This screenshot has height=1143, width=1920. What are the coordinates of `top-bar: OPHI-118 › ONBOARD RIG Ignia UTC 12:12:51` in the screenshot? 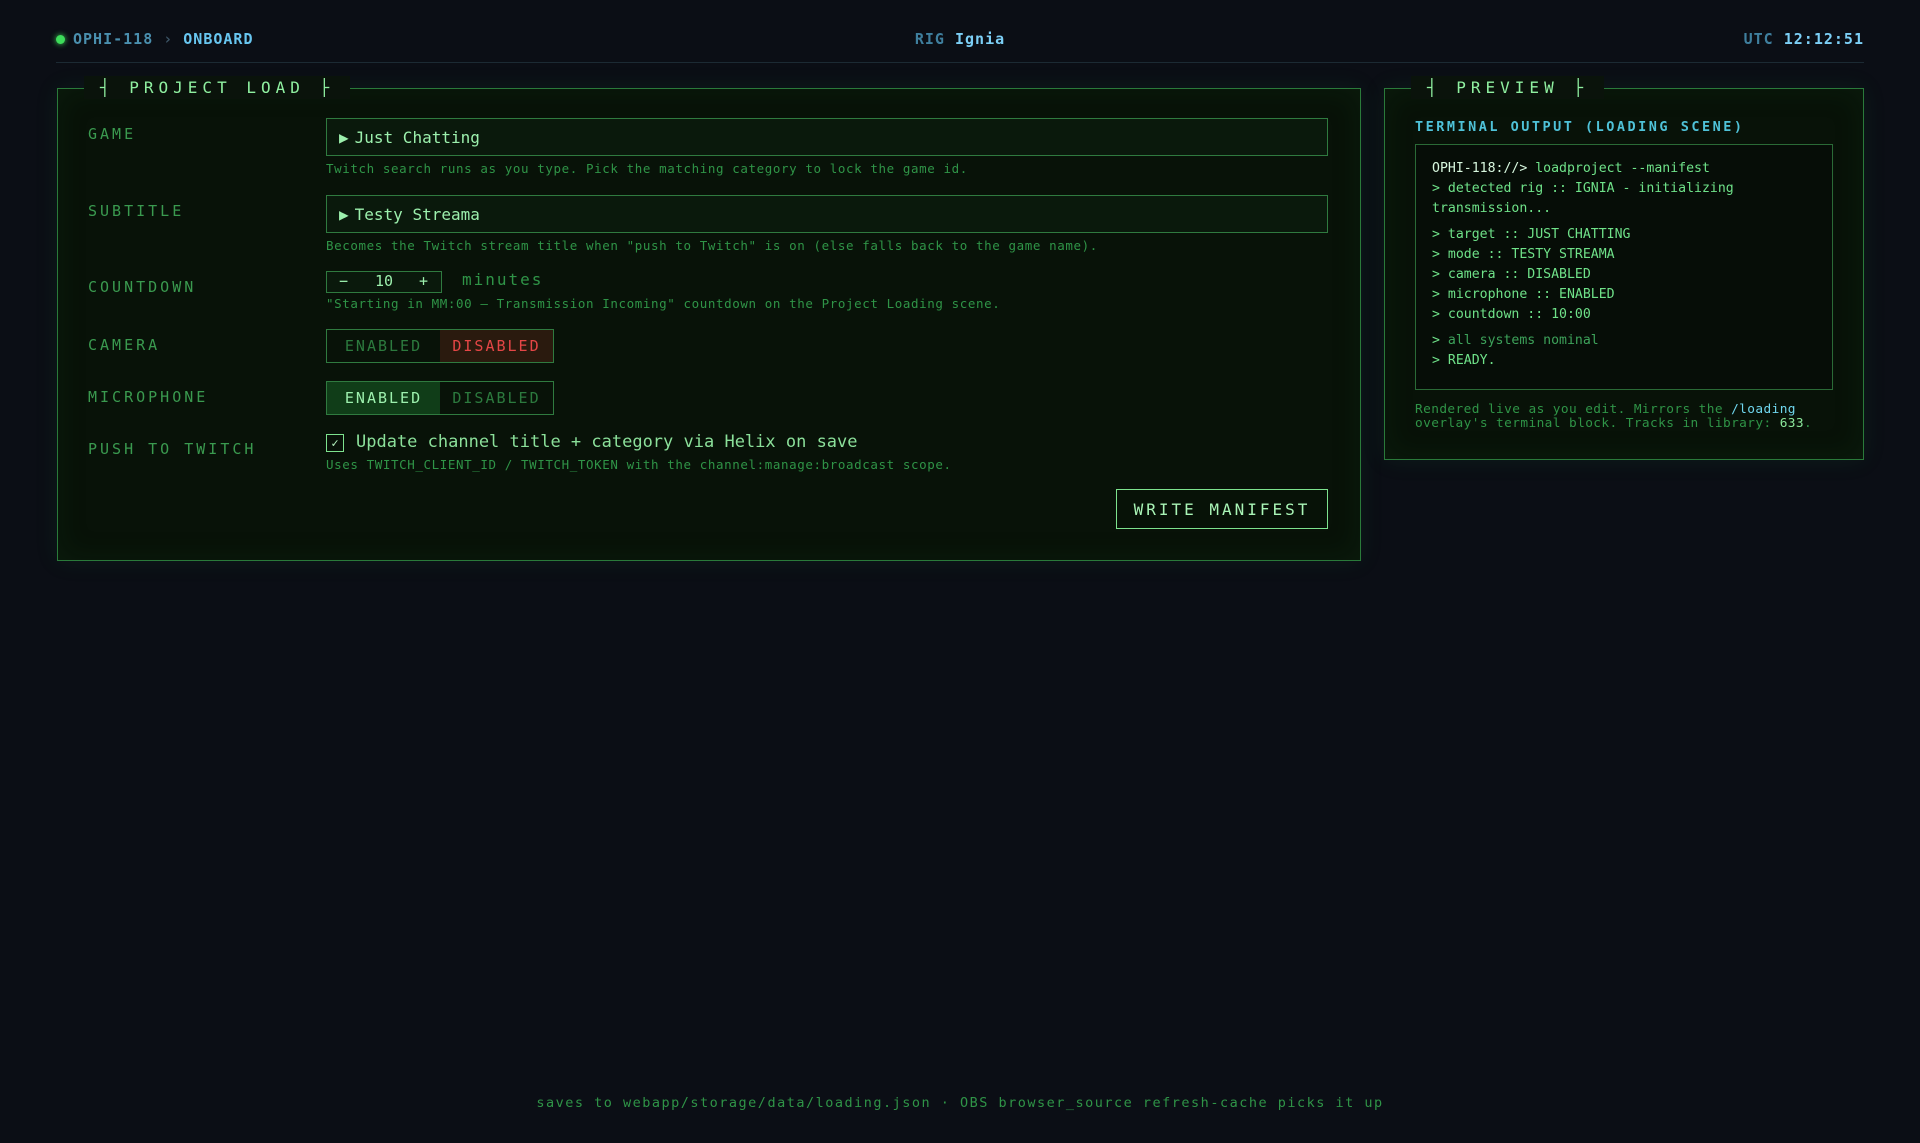 It's located at (960, 44).